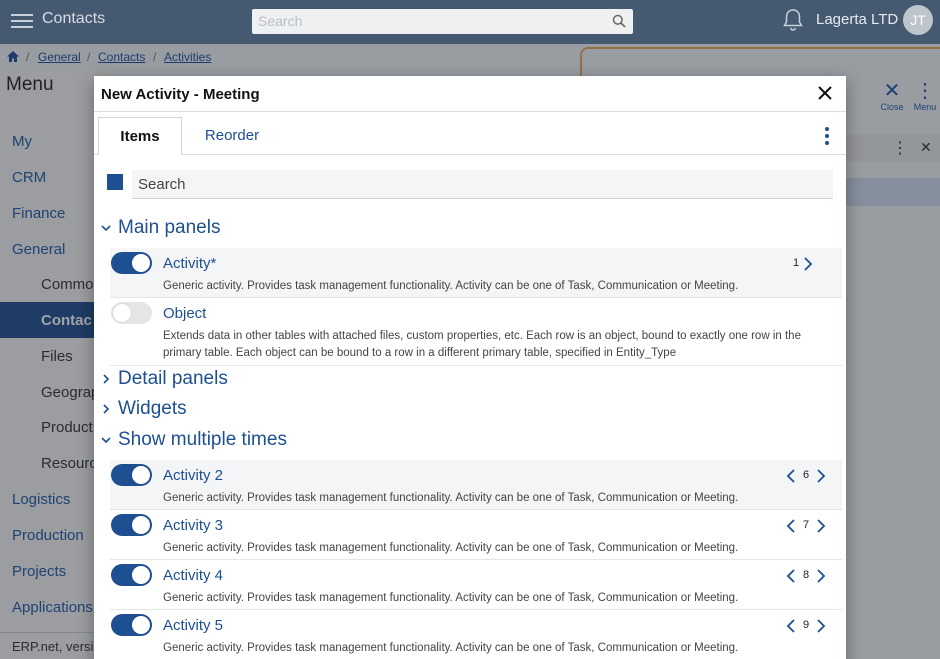 The image size is (940, 659). I want to click on dialog-title: New Activity - Meeting, so click(180, 94).